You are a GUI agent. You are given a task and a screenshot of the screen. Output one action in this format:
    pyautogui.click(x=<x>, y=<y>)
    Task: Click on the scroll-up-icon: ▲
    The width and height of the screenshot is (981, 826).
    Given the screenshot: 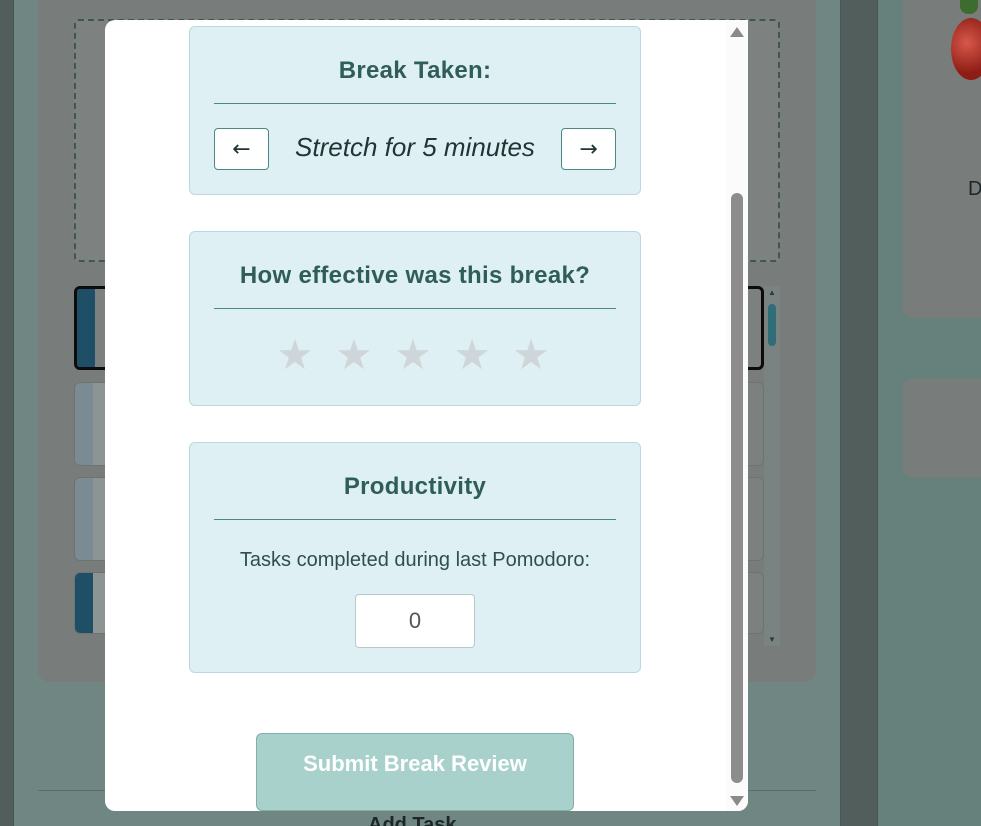 What is the action you would take?
    pyautogui.click(x=772, y=292)
    